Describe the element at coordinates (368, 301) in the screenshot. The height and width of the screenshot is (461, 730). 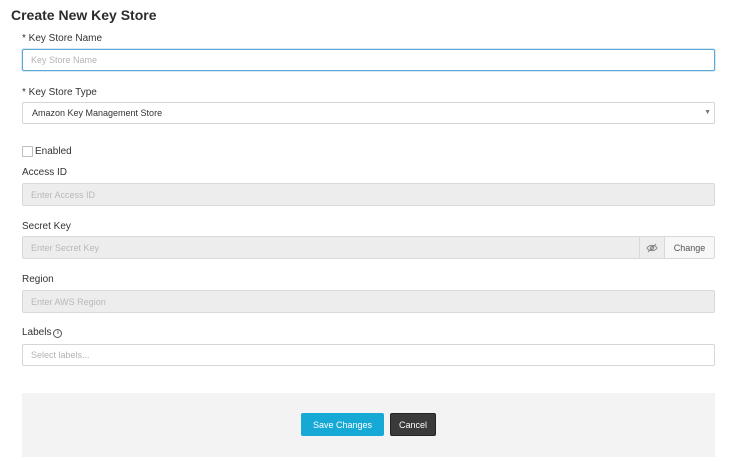
I see `region-input` at that location.